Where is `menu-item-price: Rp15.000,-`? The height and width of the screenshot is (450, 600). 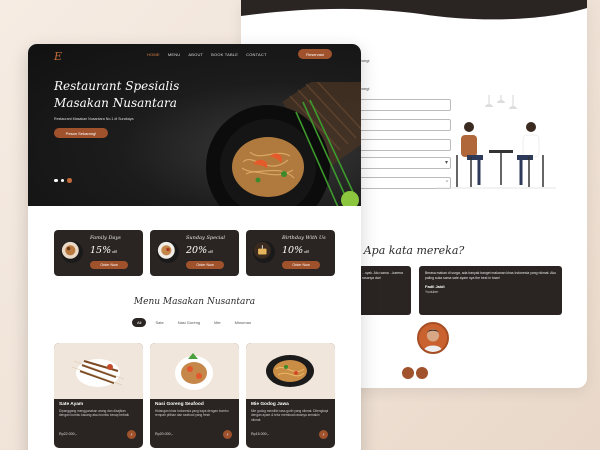
menu-item-price: Rp15.000,- is located at coordinates (260, 434).